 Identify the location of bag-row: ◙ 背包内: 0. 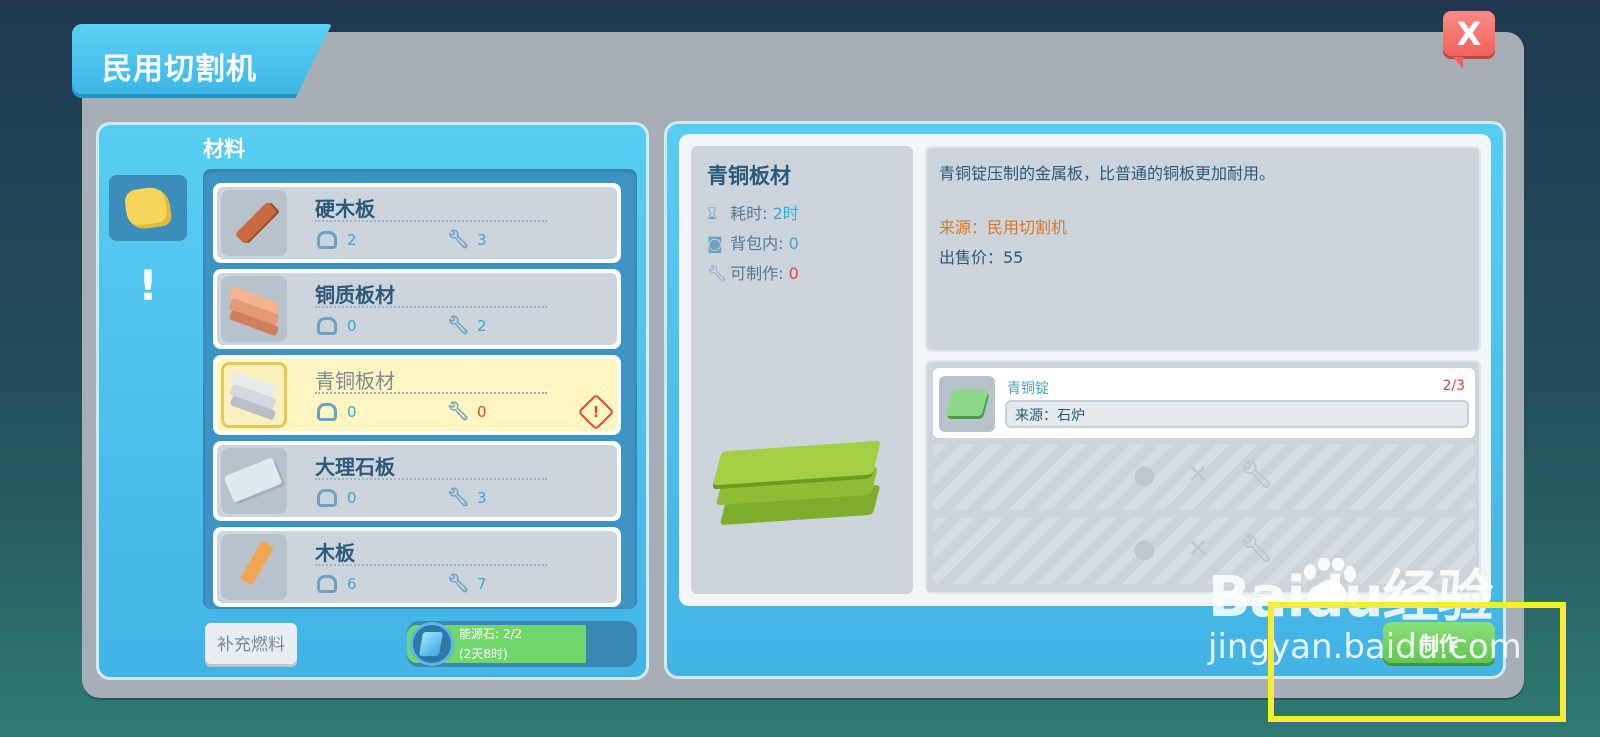
(753, 243).